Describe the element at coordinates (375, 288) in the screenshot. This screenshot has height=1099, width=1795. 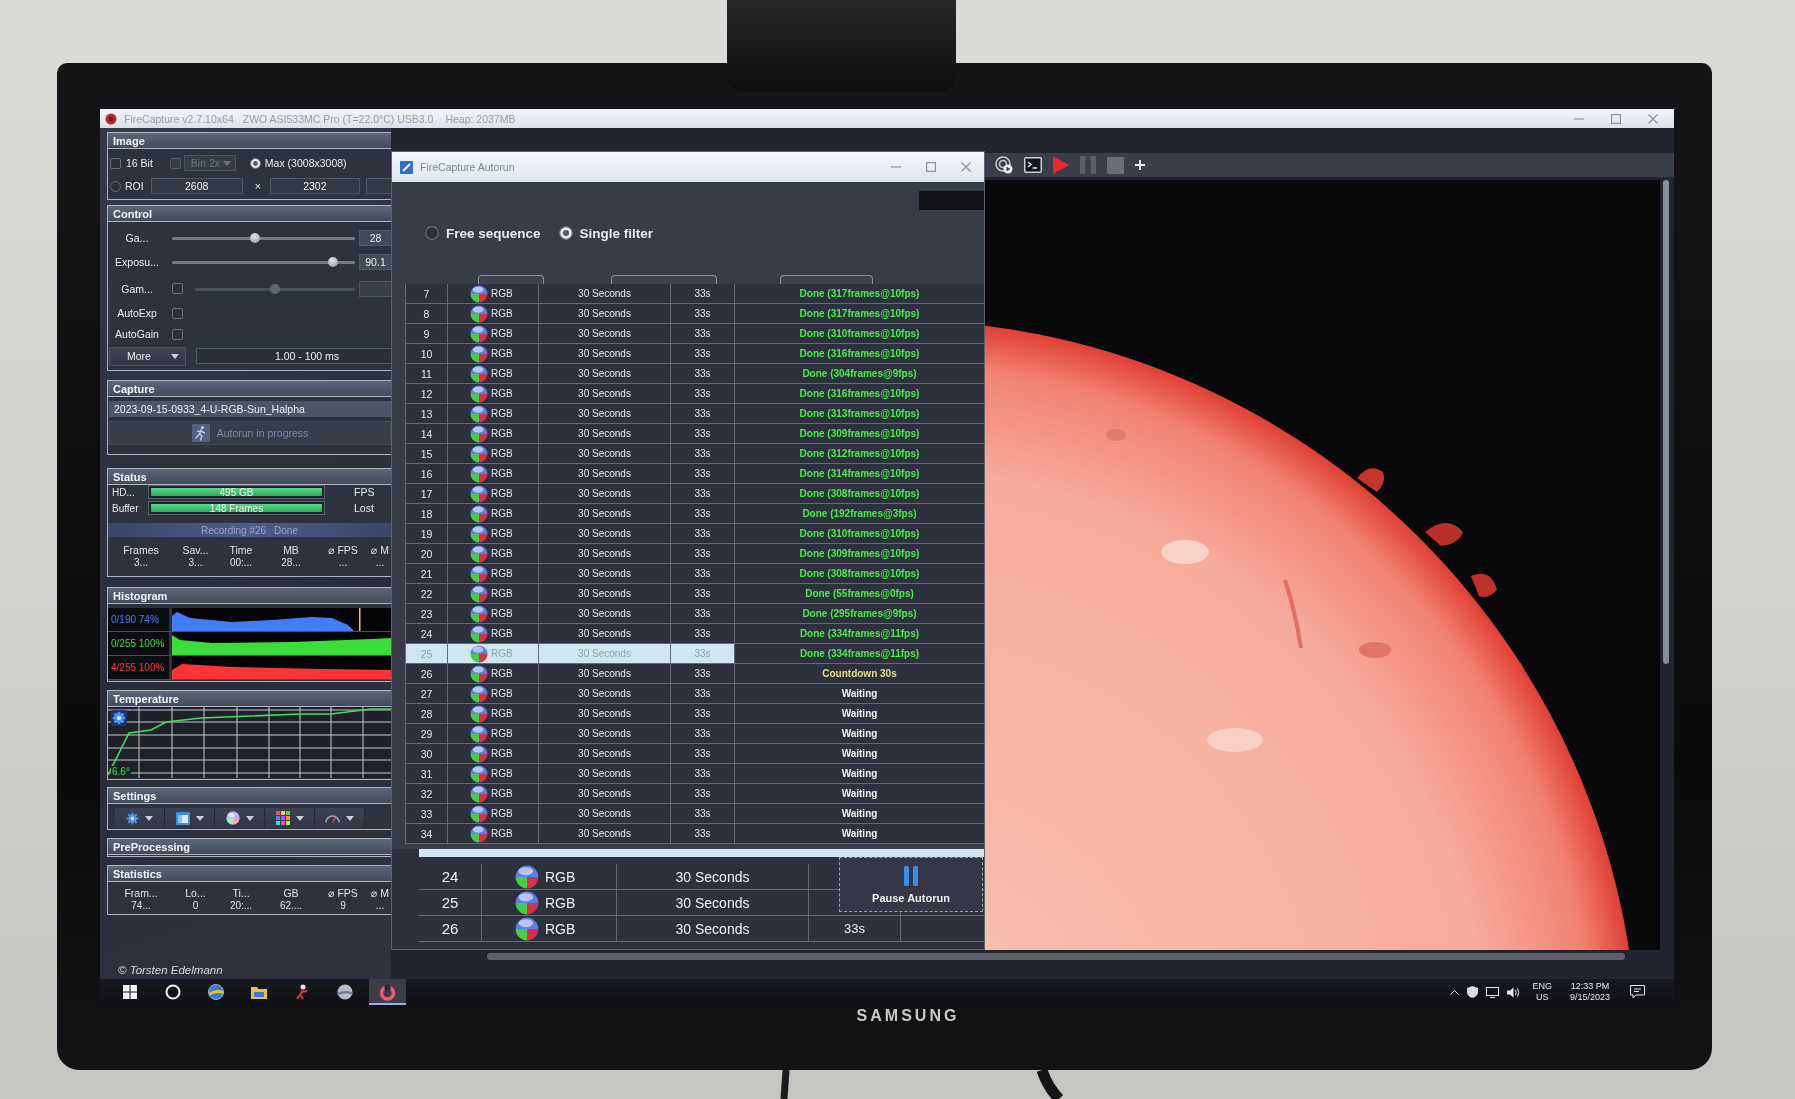
I see `value-field` at that location.